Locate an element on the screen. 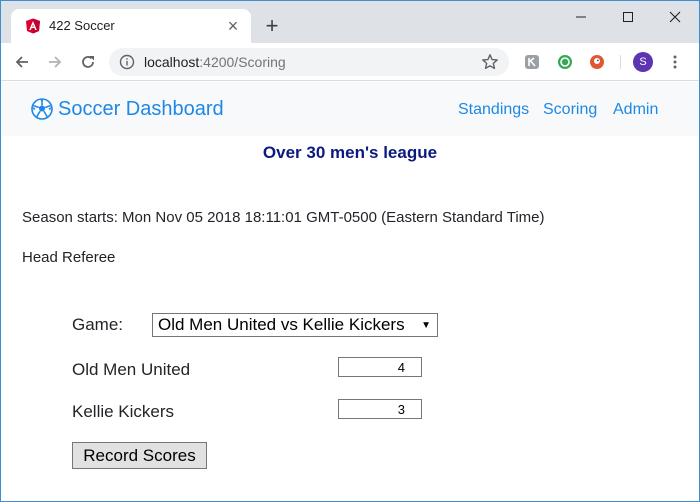  address-bar: localhost:4200/Scoring is located at coordinates (309, 62).